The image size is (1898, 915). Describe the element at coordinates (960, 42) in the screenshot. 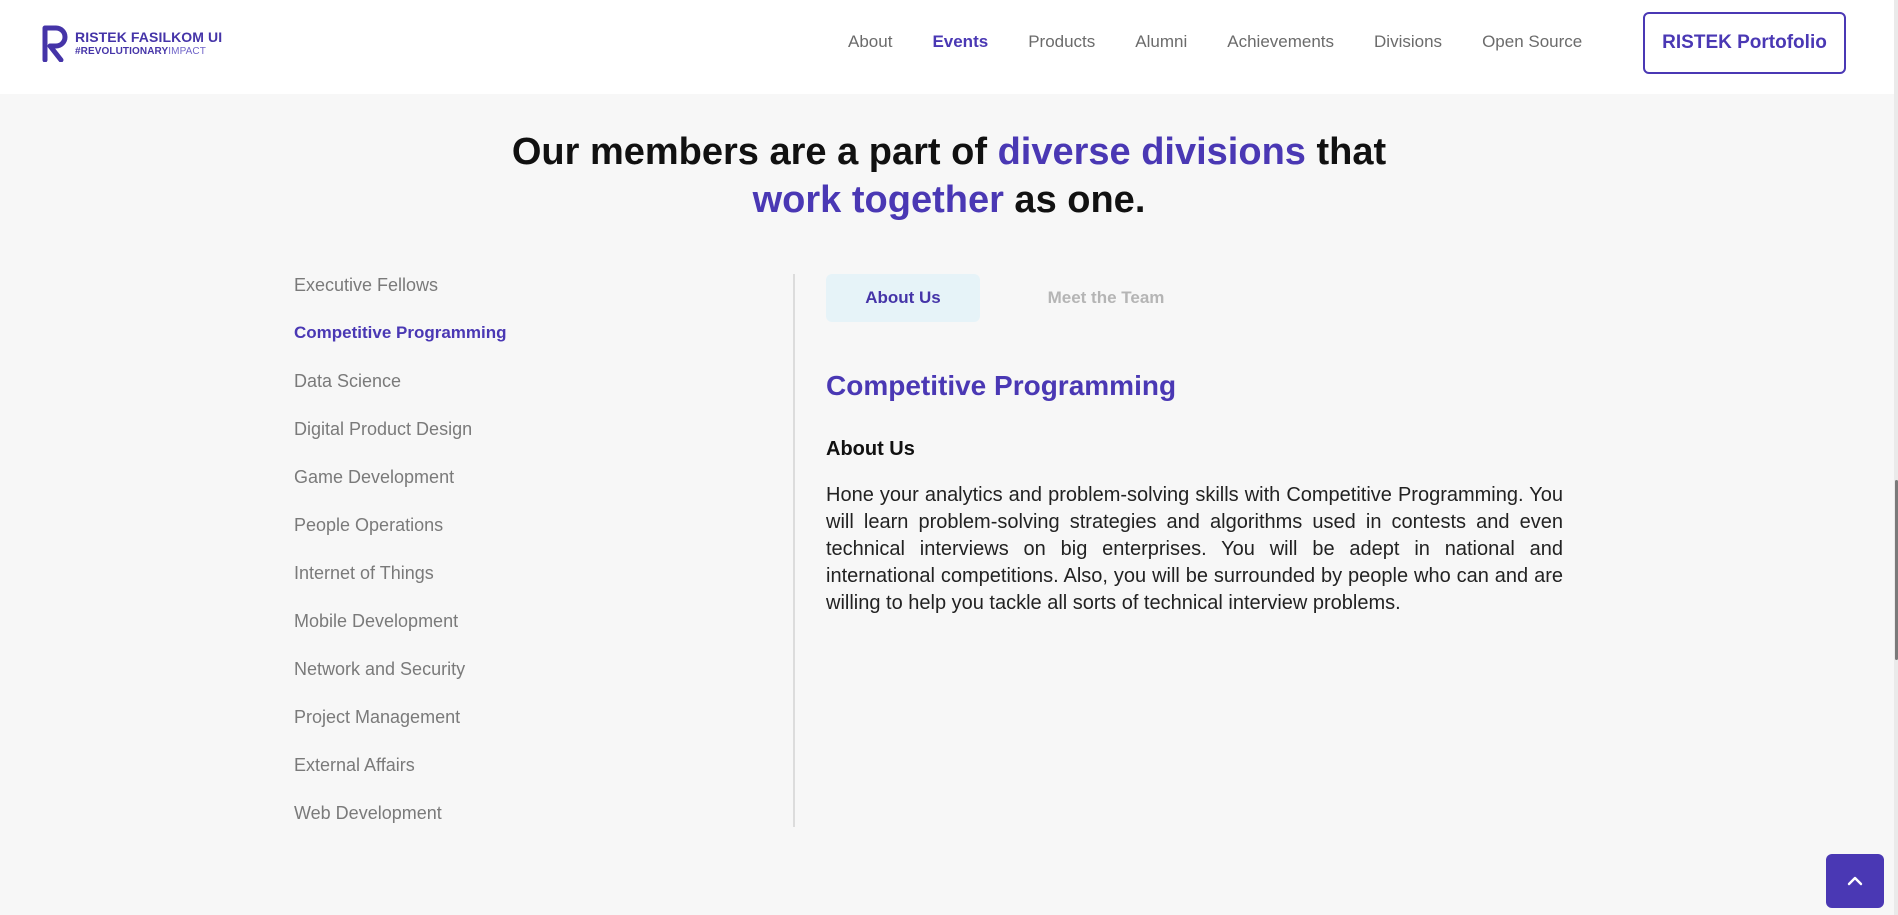

I see `nav-events: Events` at that location.